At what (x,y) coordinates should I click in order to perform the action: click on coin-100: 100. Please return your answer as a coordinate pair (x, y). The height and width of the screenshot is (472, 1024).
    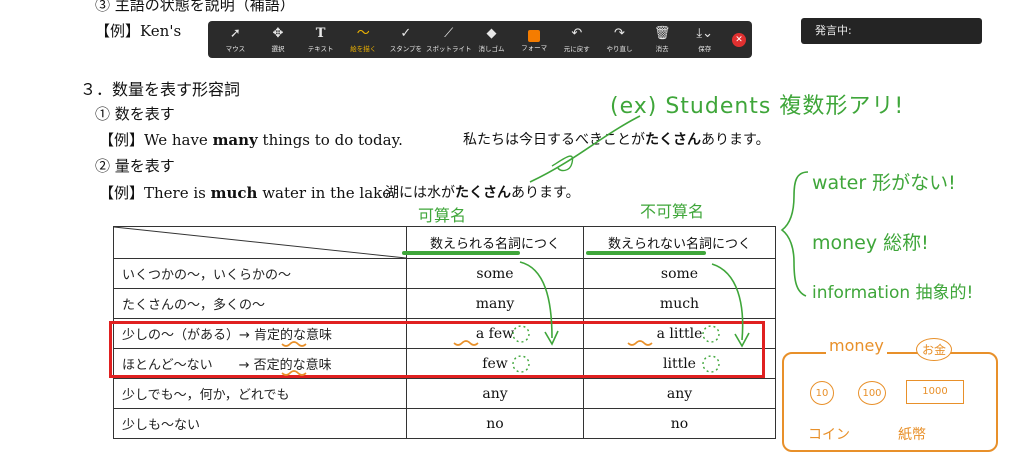
    Looking at the image, I should click on (872, 393).